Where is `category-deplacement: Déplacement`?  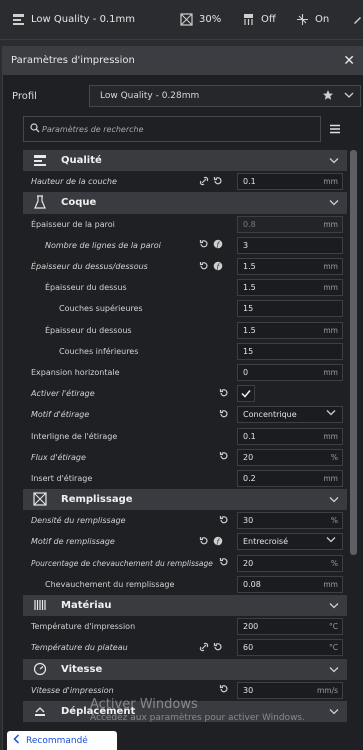 category-deplacement: Déplacement is located at coordinates (185, 711).